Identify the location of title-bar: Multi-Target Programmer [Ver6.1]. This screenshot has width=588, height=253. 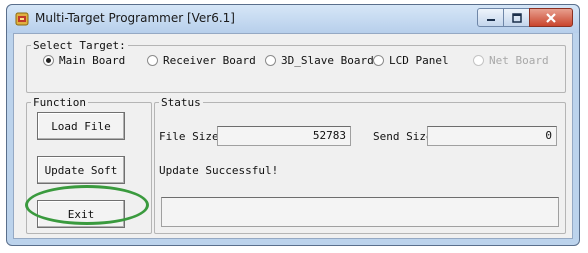
(293, 19).